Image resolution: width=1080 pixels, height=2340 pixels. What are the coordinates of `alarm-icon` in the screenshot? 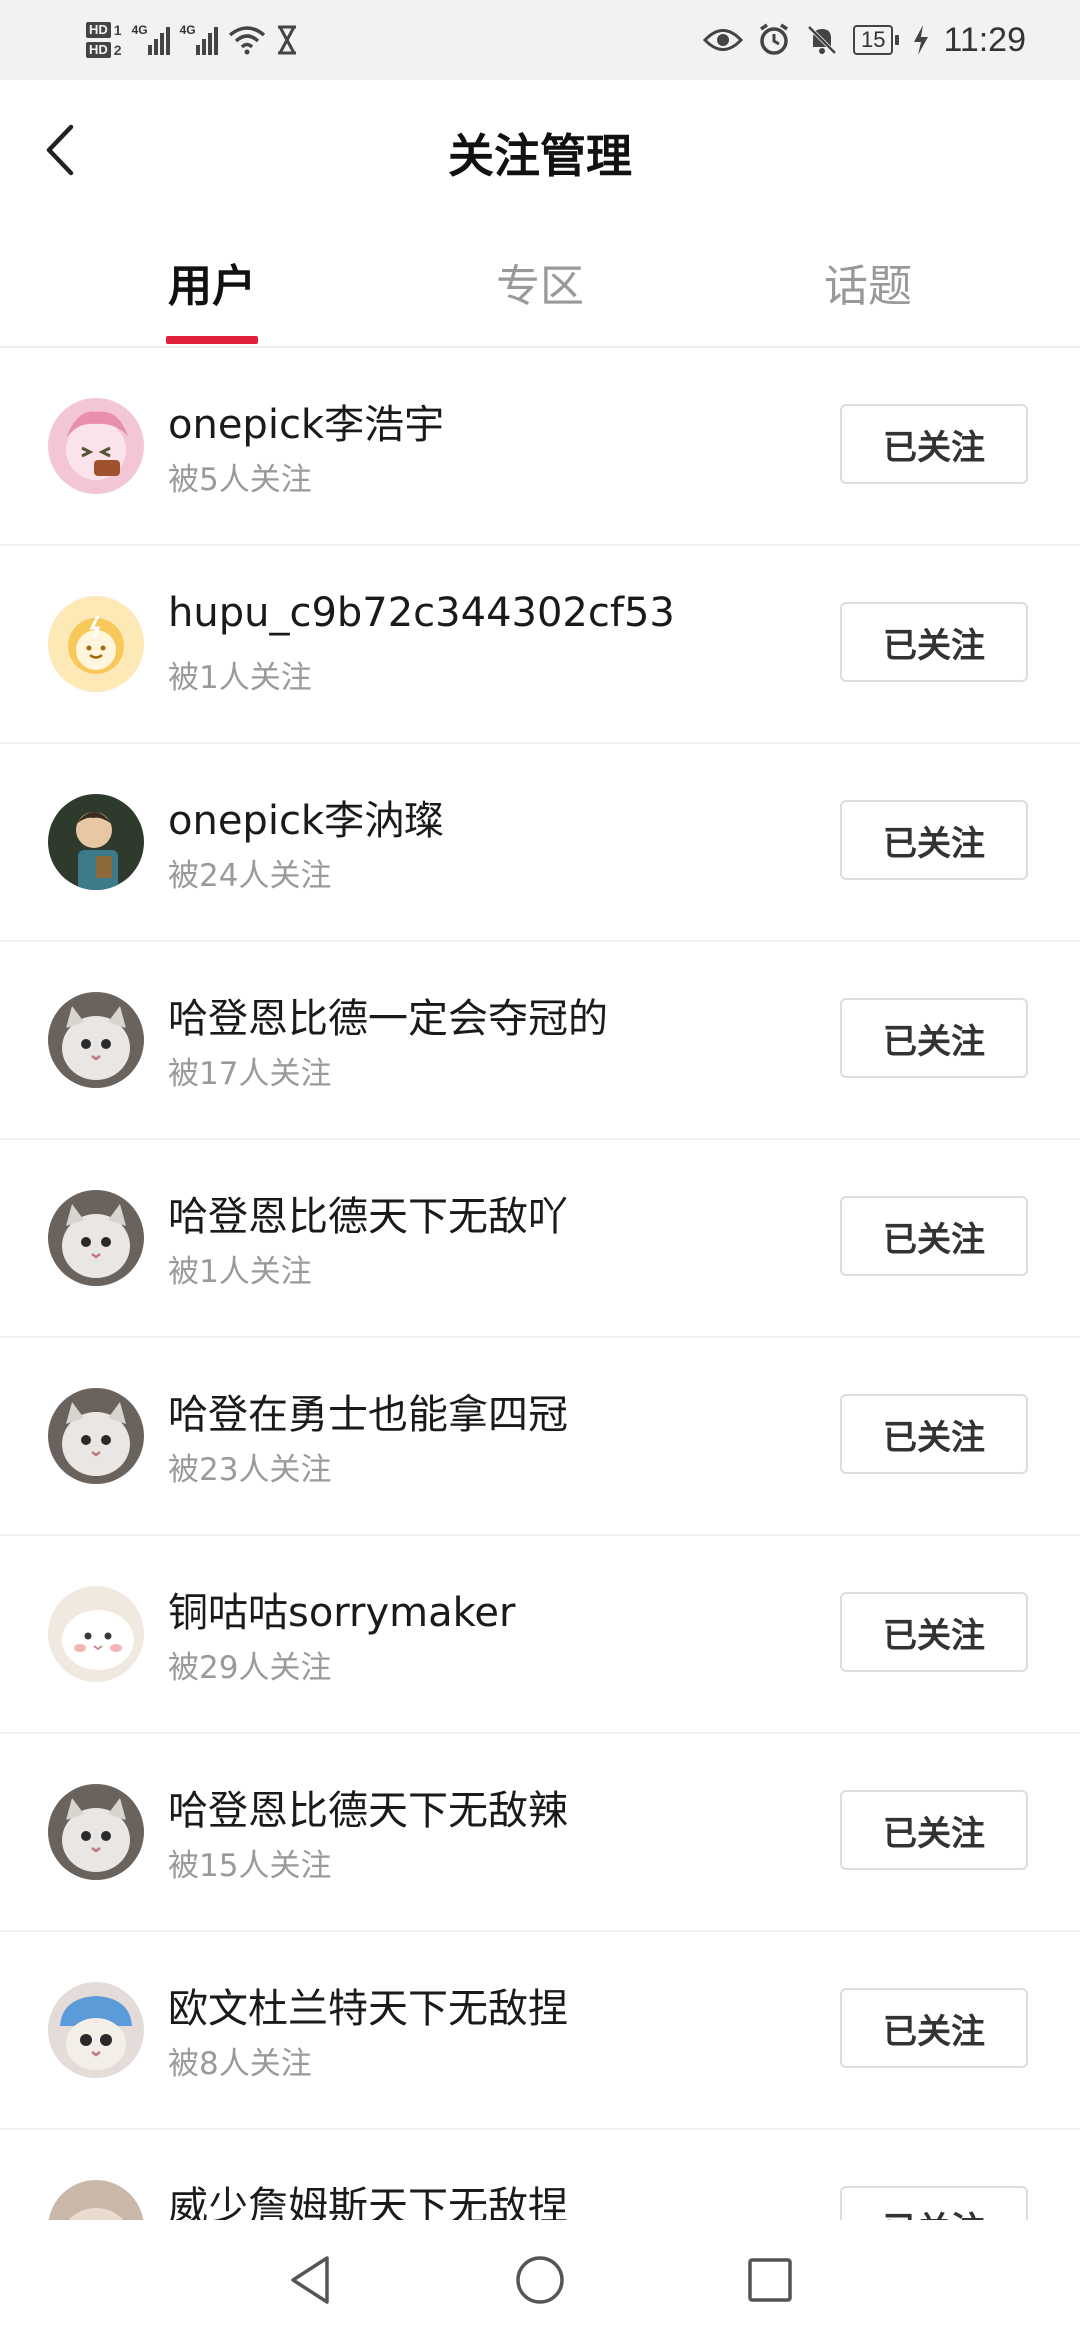 It's located at (773, 39).